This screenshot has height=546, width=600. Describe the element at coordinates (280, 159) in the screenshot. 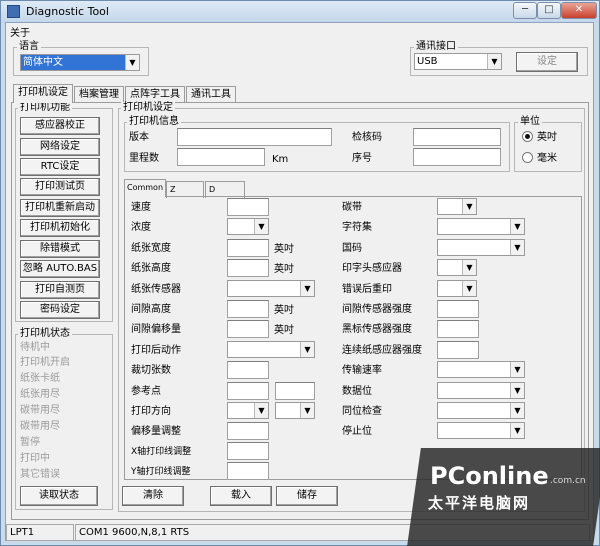

I see `mileage-unit-label: Km` at that location.